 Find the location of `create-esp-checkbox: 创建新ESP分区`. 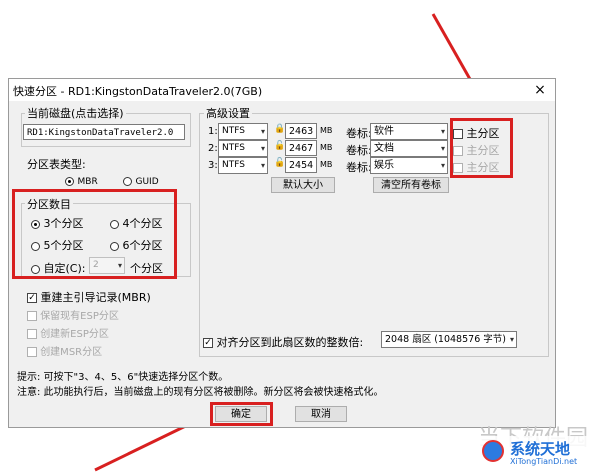

create-esp-checkbox: 创建新ESP分区 is located at coordinates (68, 332).